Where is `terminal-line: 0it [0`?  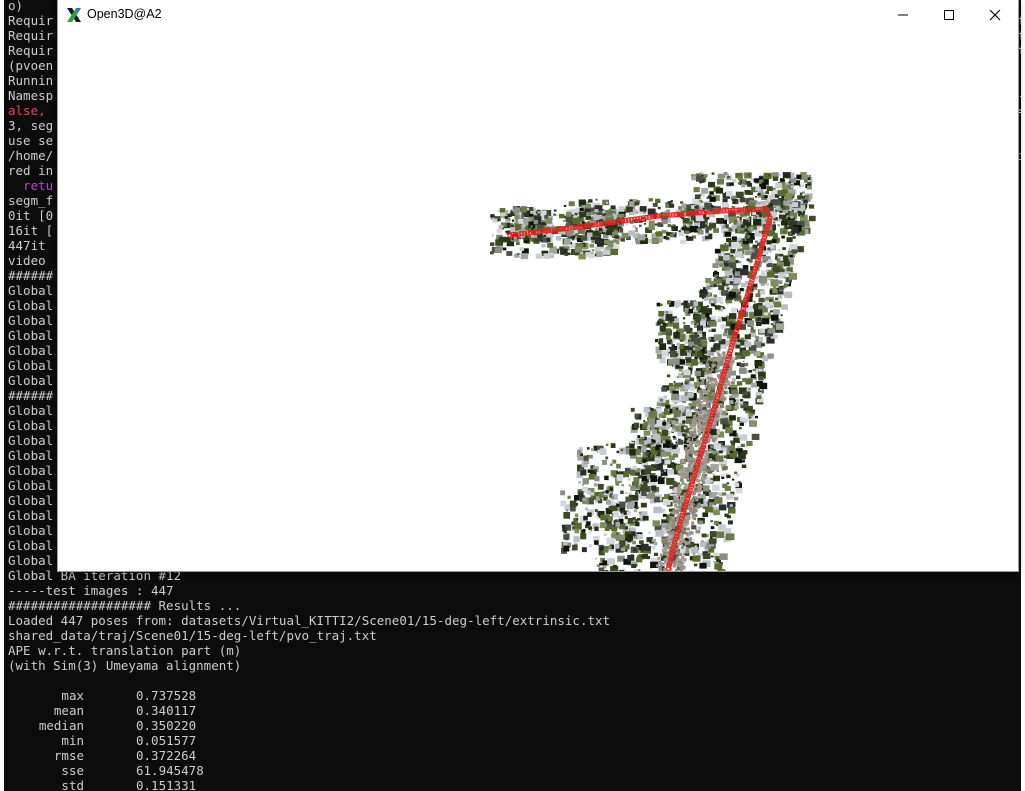 terminal-line: 0it [0 is located at coordinates (31, 215).